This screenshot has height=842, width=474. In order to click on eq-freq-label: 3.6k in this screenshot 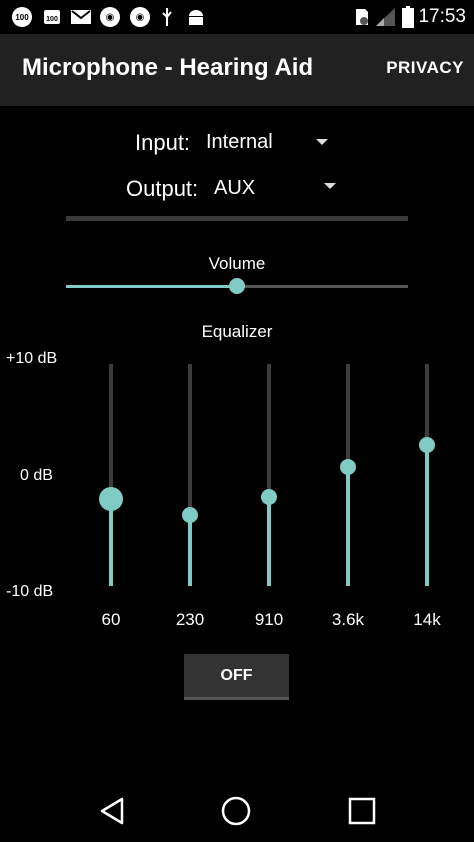, I will do `click(348, 619)`.